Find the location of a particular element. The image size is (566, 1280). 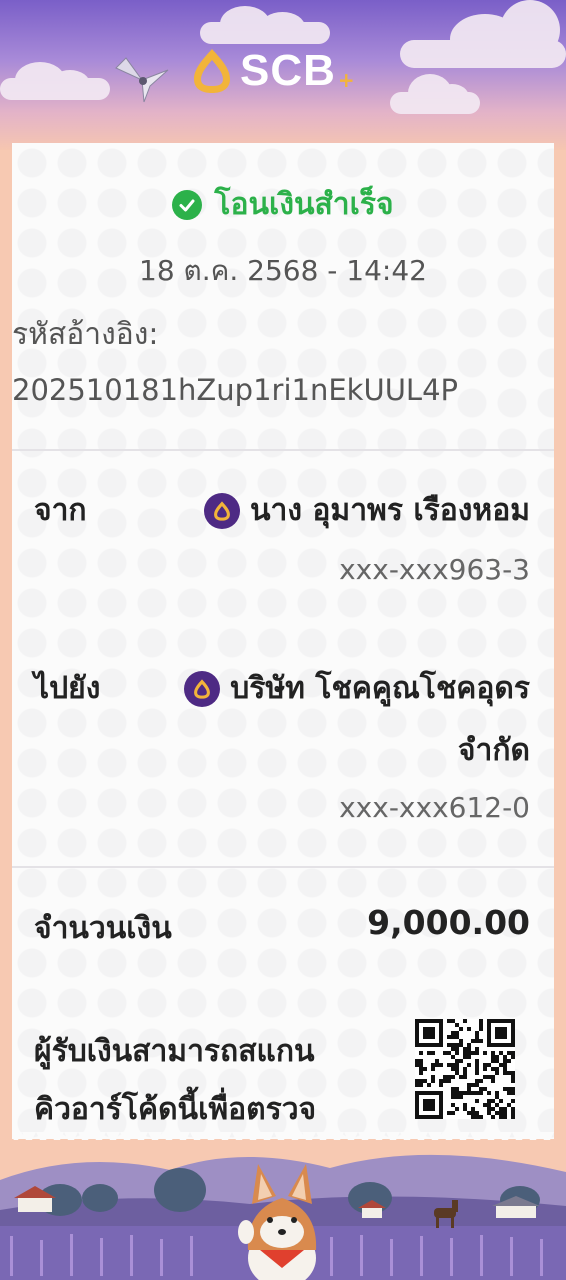

recipient-name: บริษัท โชคคูณโชคอุดร is located at coordinates (380, 688).